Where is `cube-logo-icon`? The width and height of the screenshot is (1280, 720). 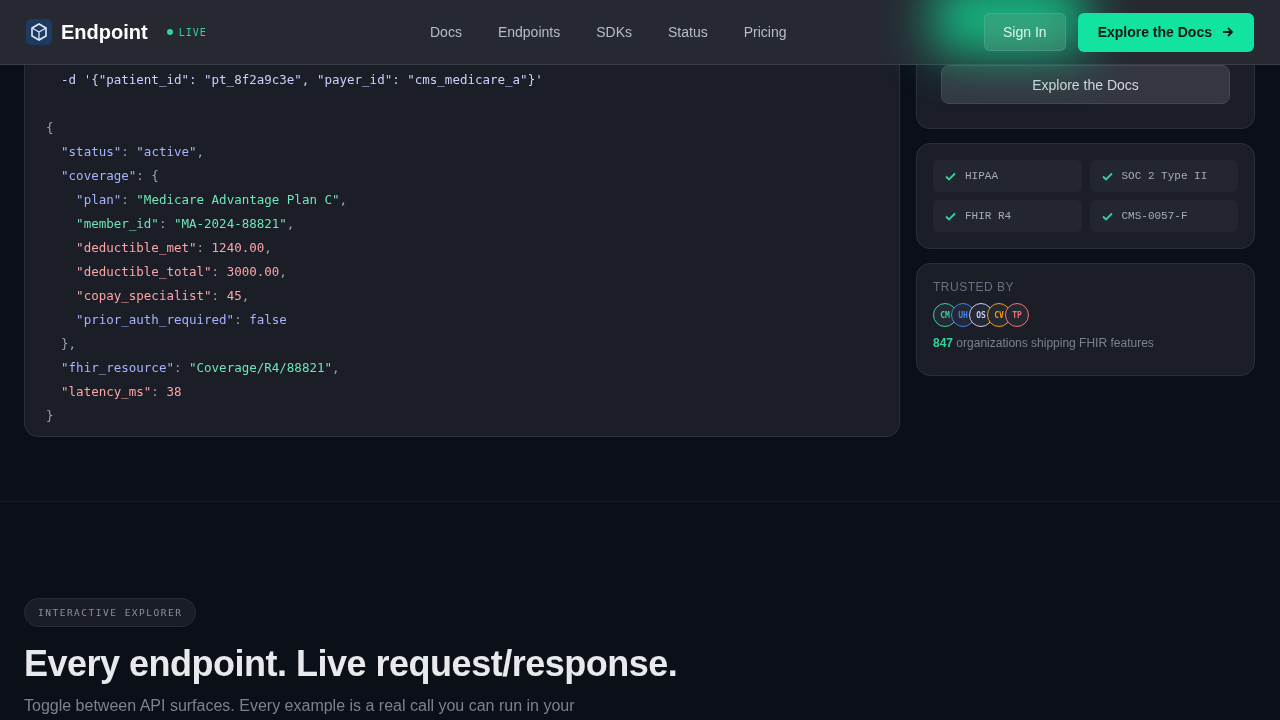
cube-logo-icon is located at coordinates (39, 32).